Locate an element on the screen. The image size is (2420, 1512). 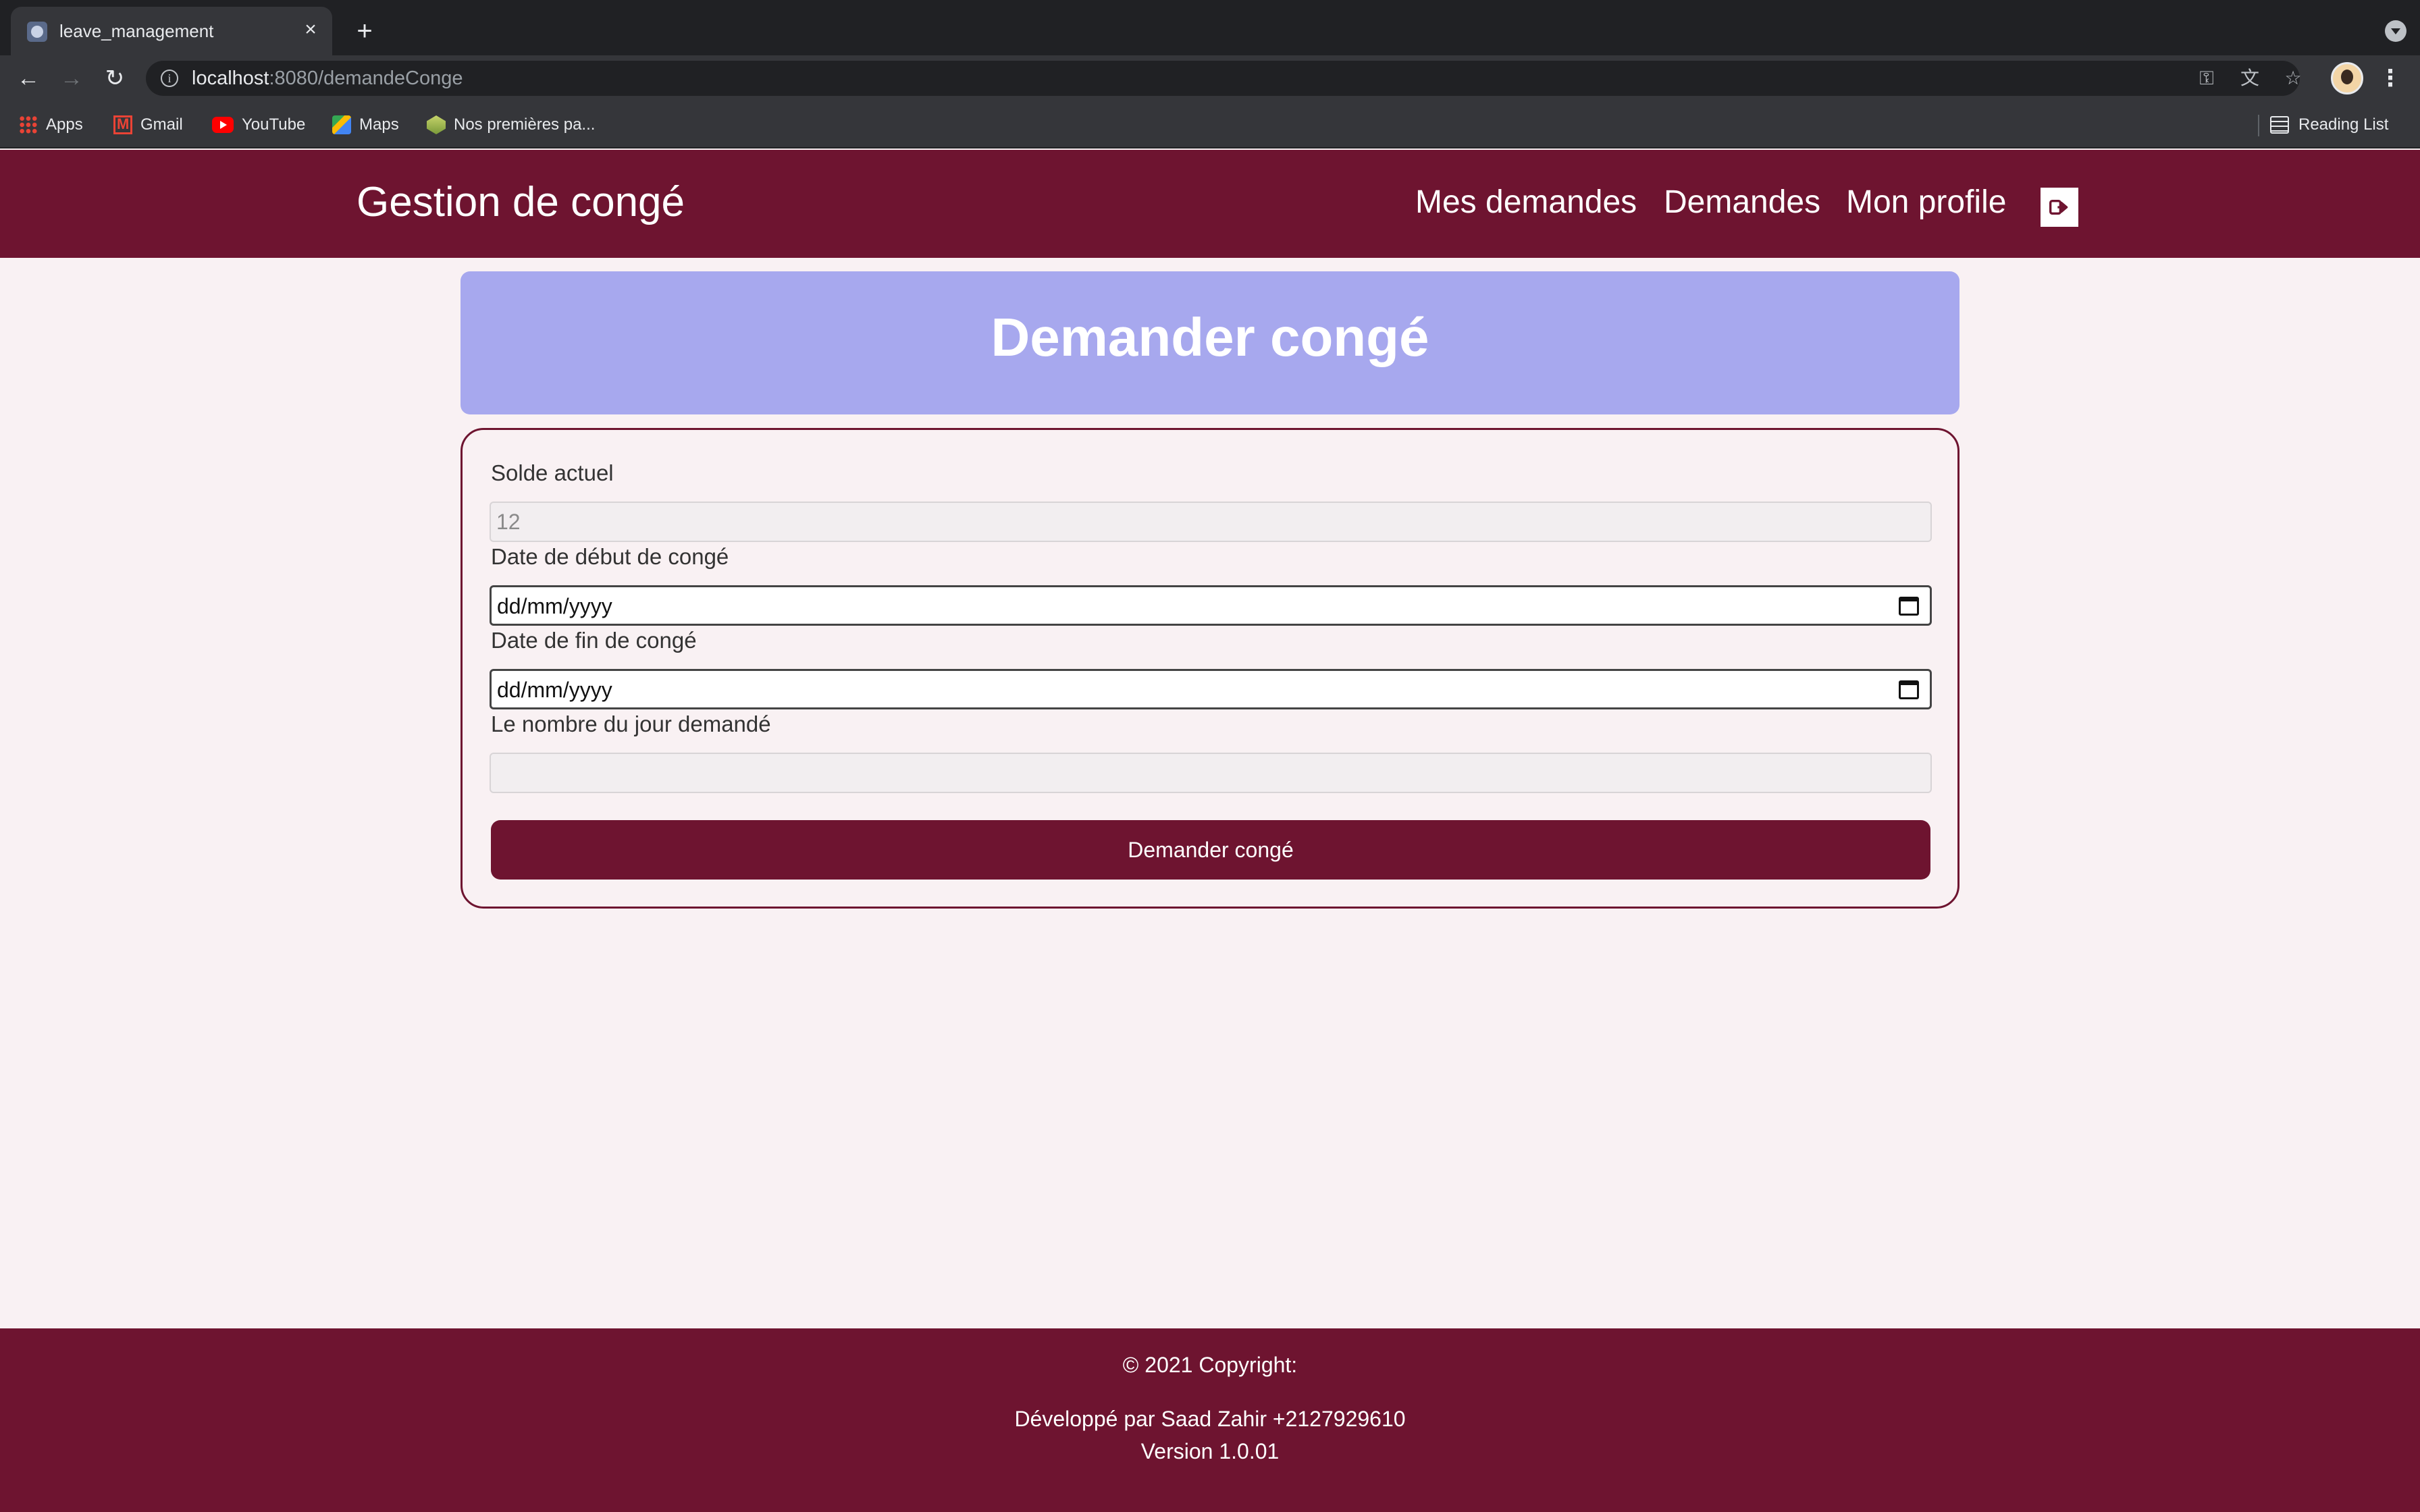
key-icon: ⚿ is located at coordinates (2206, 78).